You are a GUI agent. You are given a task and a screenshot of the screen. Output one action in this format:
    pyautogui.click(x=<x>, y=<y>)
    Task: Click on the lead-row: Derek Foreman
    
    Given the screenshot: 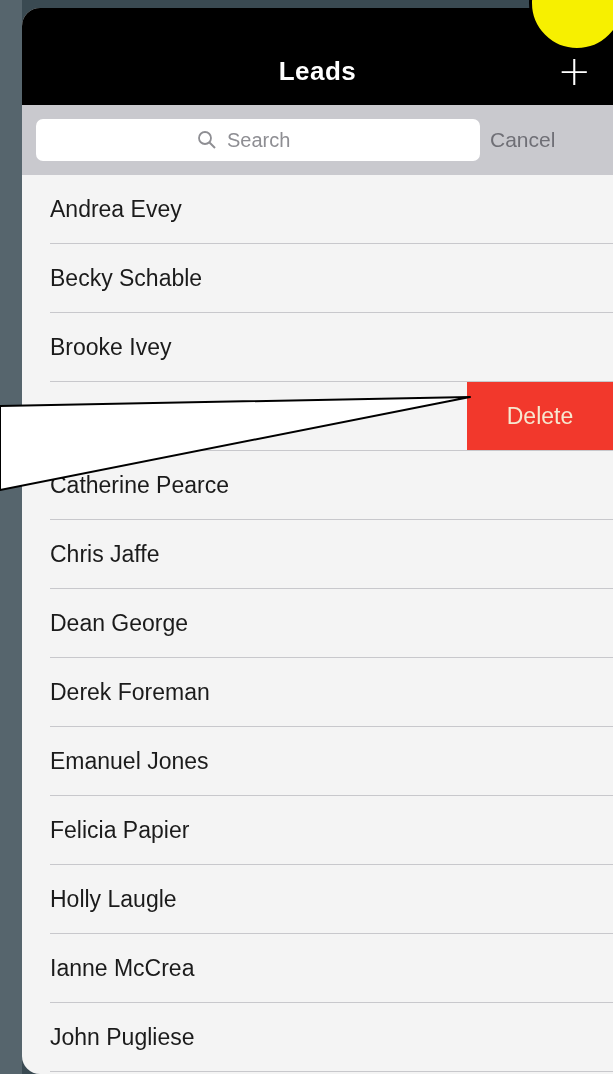 What is the action you would take?
    pyautogui.click(x=331, y=692)
    